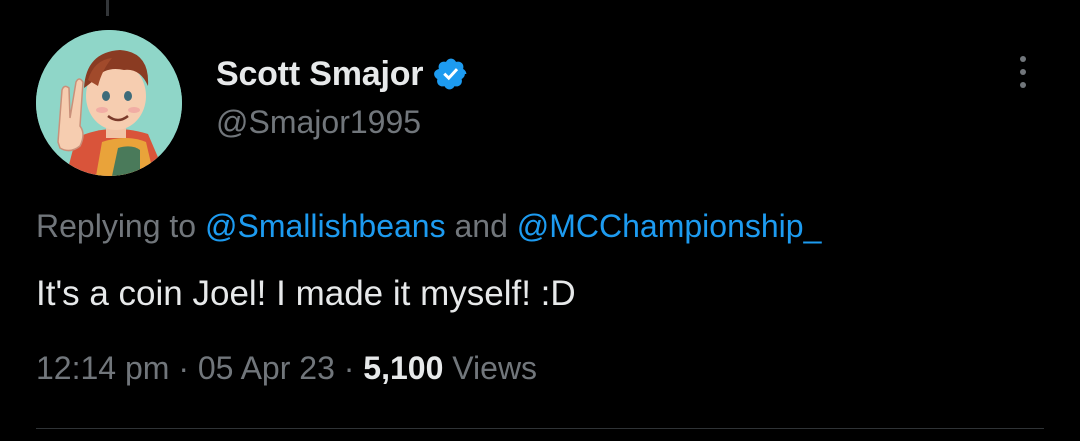  Describe the element at coordinates (403, 368) in the screenshot. I see `views-count: 5,100` at that location.